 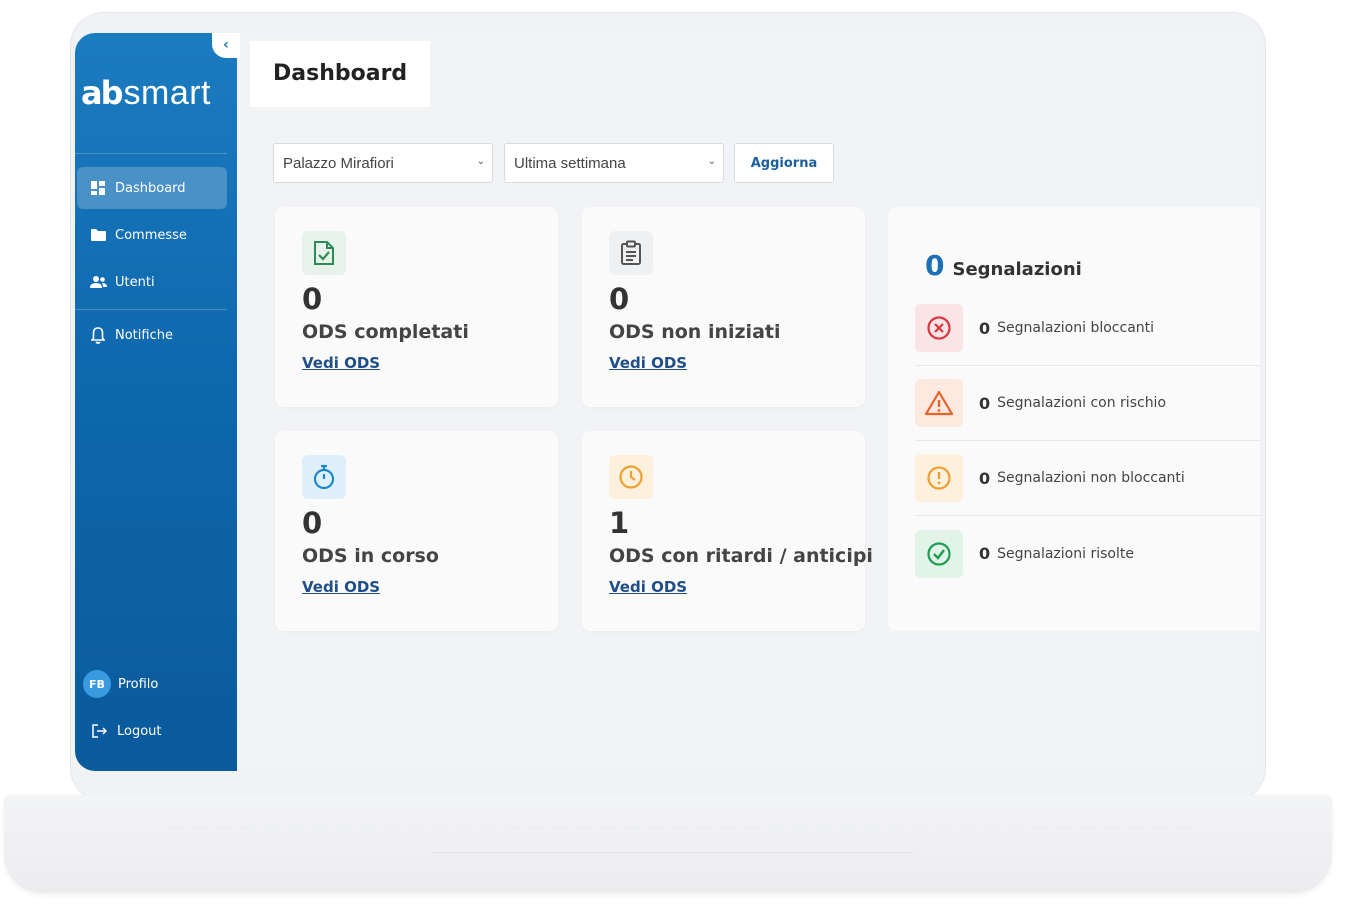 I want to click on ods-not-started-card: 0 ODS non iniziati Vedi ODS, so click(x=723, y=307).